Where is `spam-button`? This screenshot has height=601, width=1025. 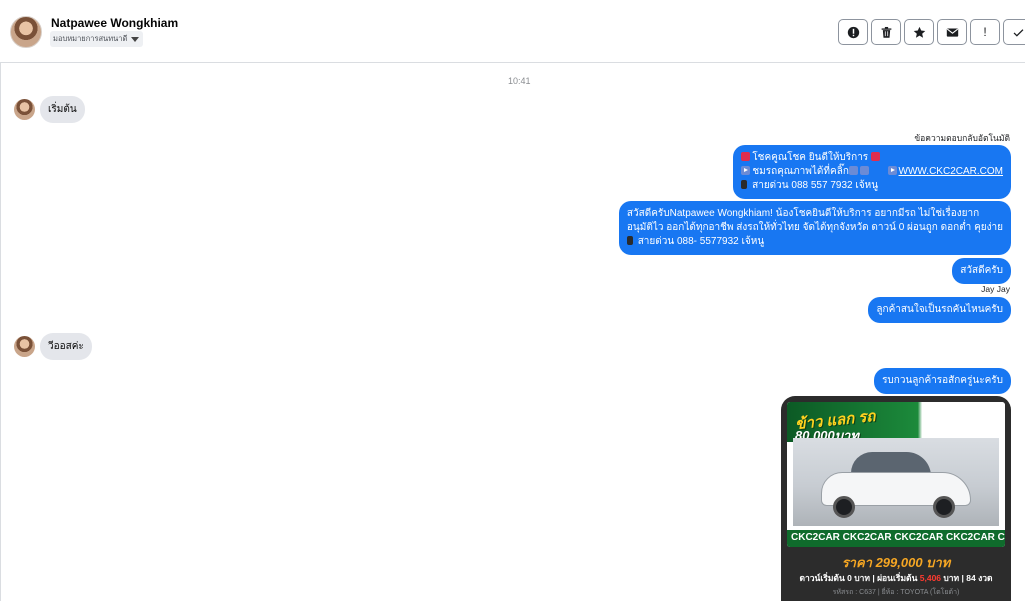
spam-button is located at coordinates (853, 32).